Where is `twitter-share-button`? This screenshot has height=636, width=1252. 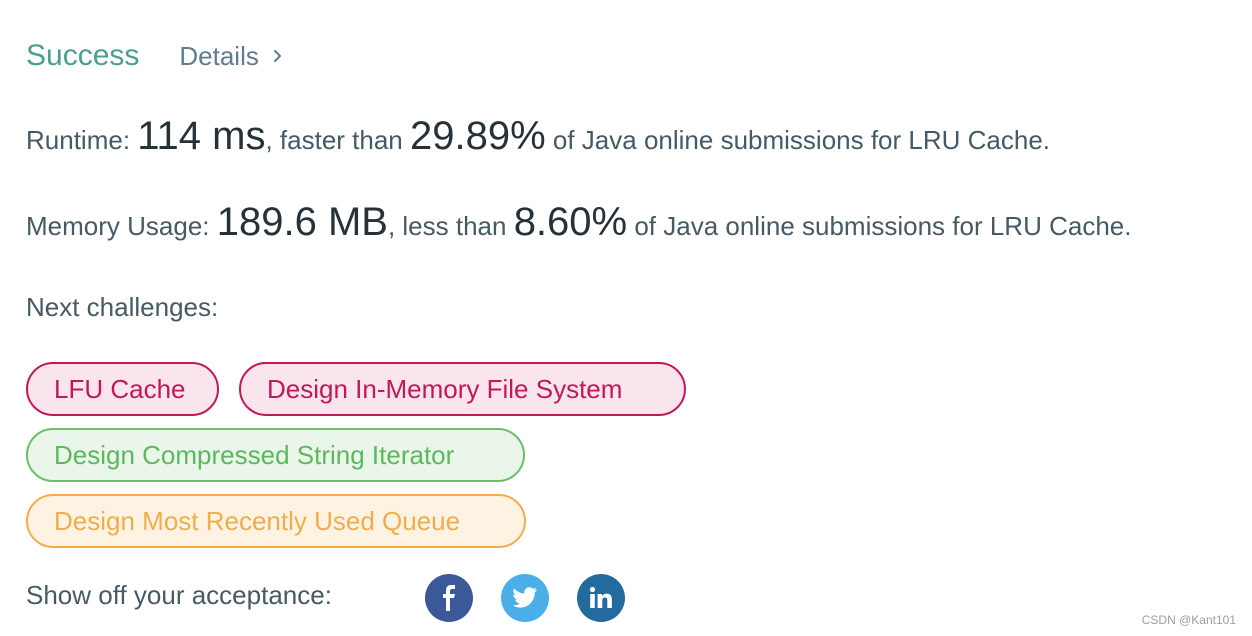 twitter-share-button is located at coordinates (525, 598).